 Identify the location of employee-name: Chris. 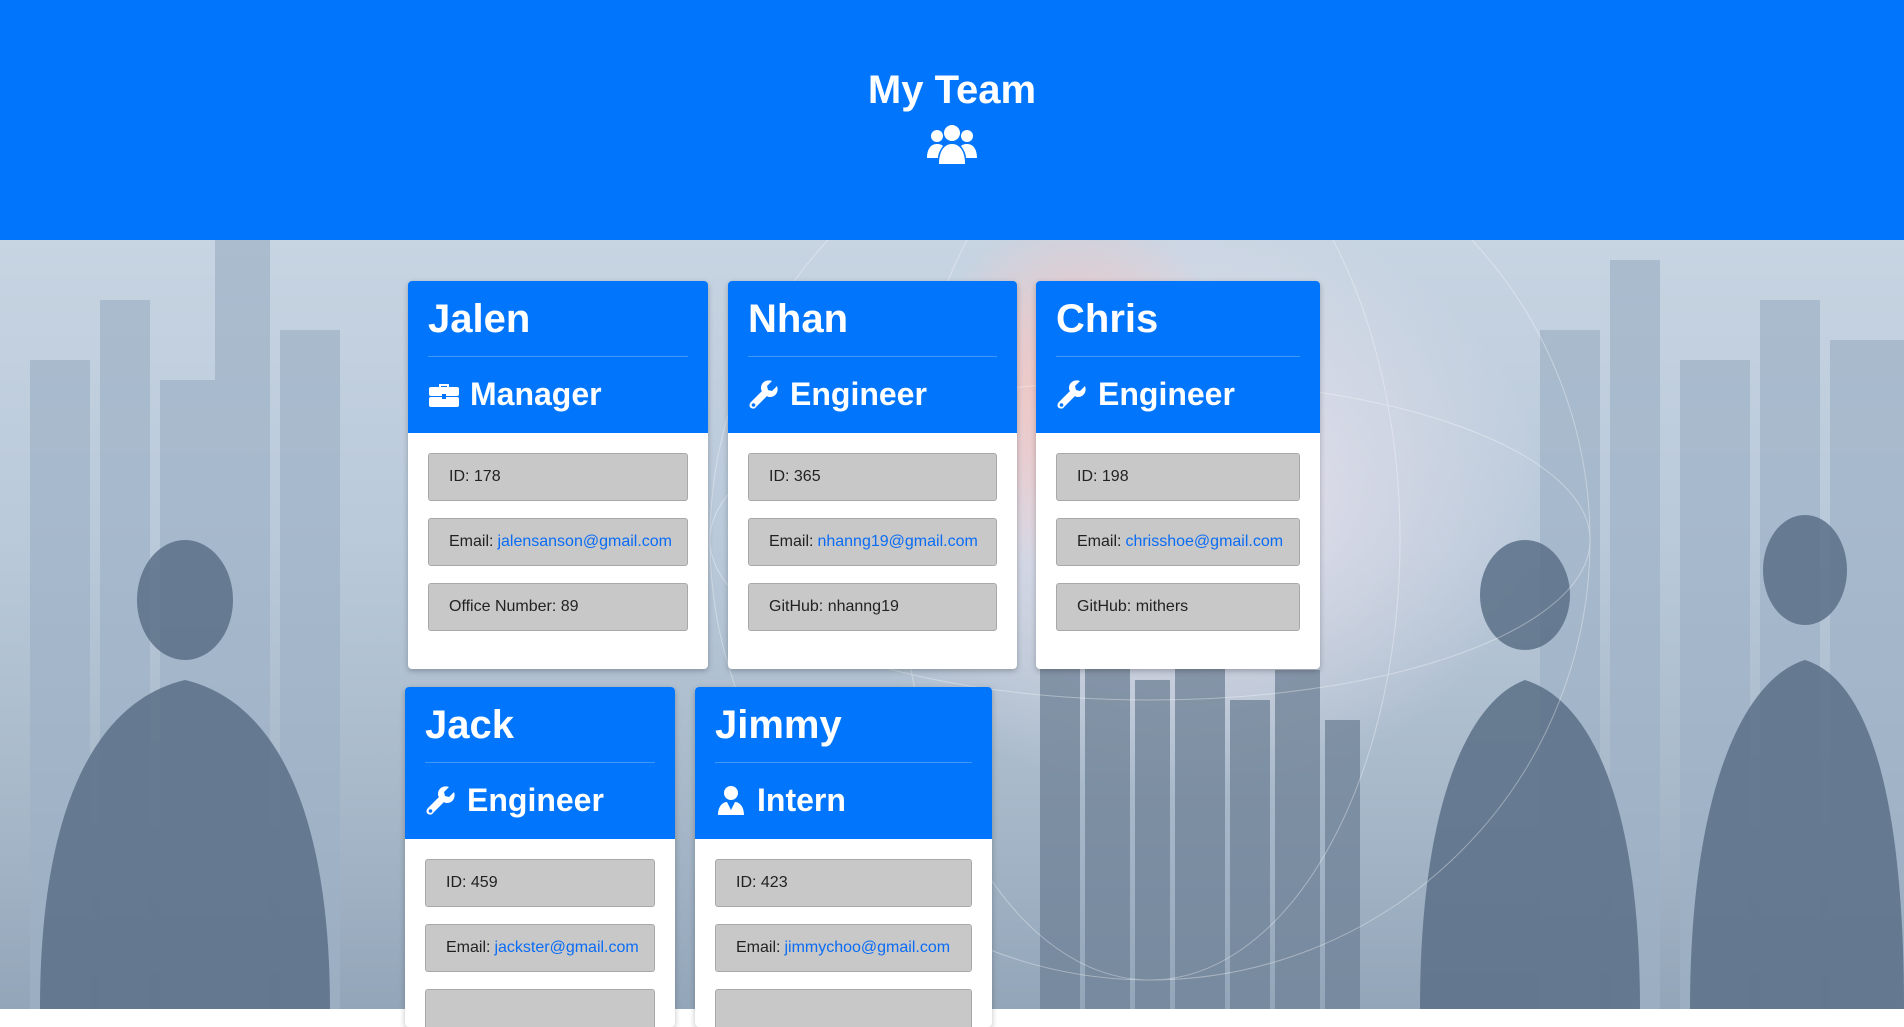
(1107, 319).